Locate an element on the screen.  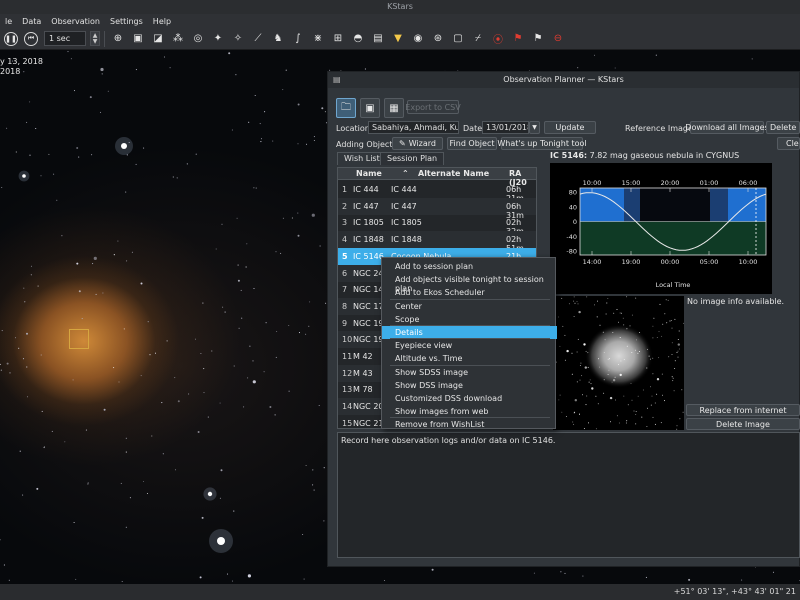
globe-icon: ⊞ is located at coordinates (338, 39).